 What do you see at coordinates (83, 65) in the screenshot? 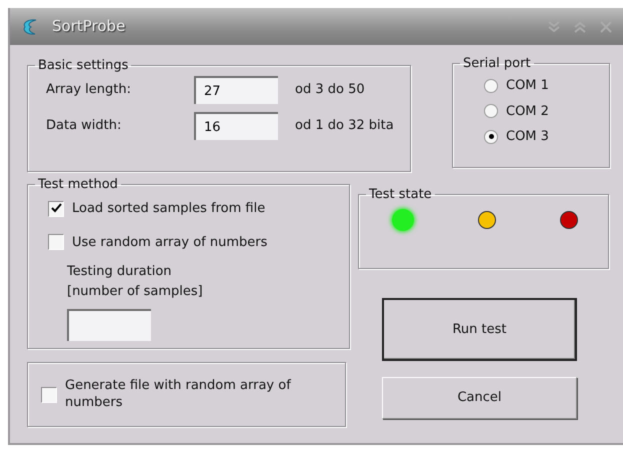
I see `group-title: Basic settings` at bounding box center [83, 65].